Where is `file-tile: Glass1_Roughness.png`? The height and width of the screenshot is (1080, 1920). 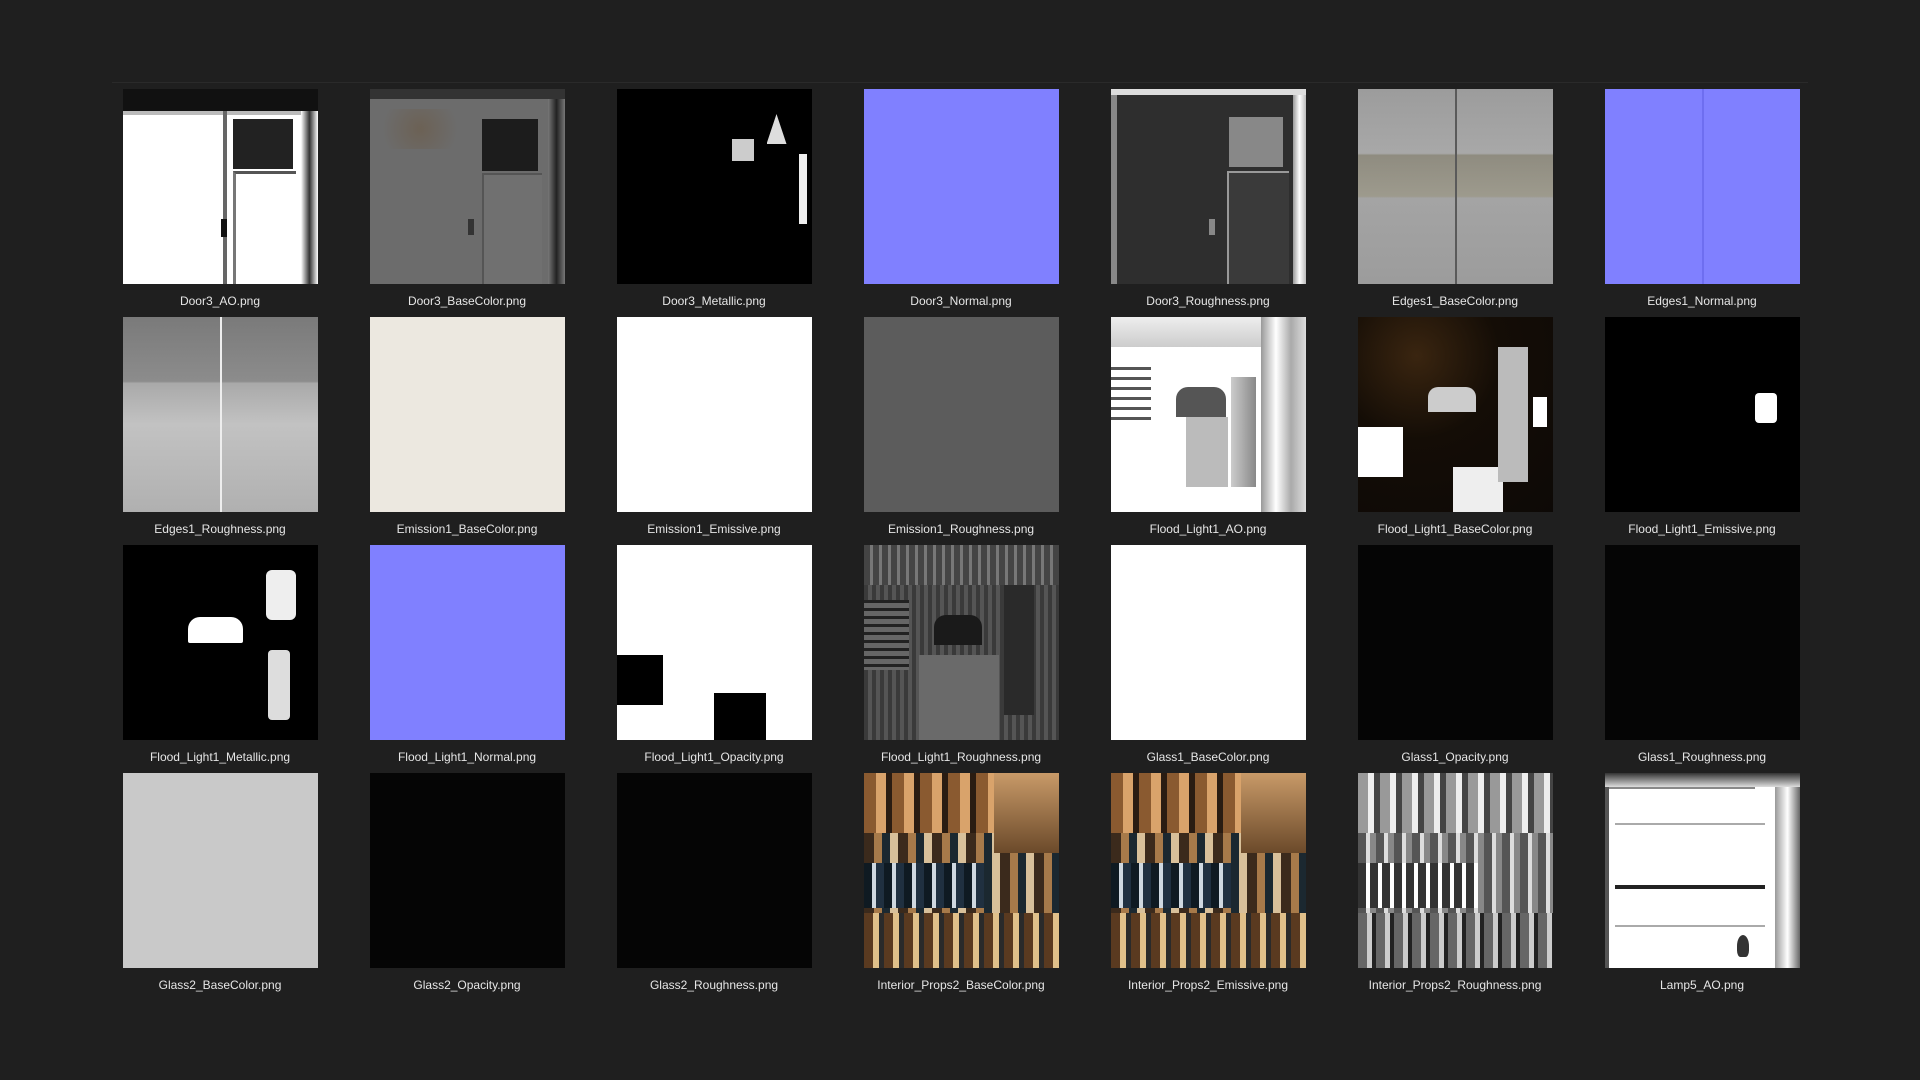 file-tile: Glass1_Roughness.png is located at coordinates (1702, 659).